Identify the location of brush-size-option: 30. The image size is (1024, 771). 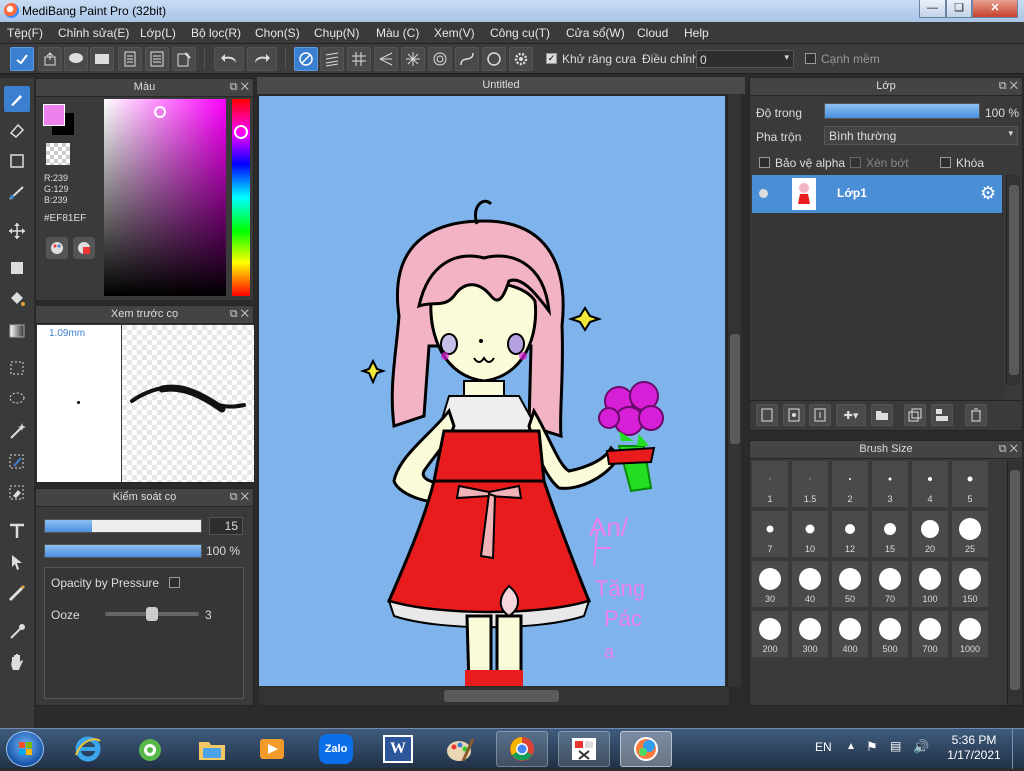
(770, 584).